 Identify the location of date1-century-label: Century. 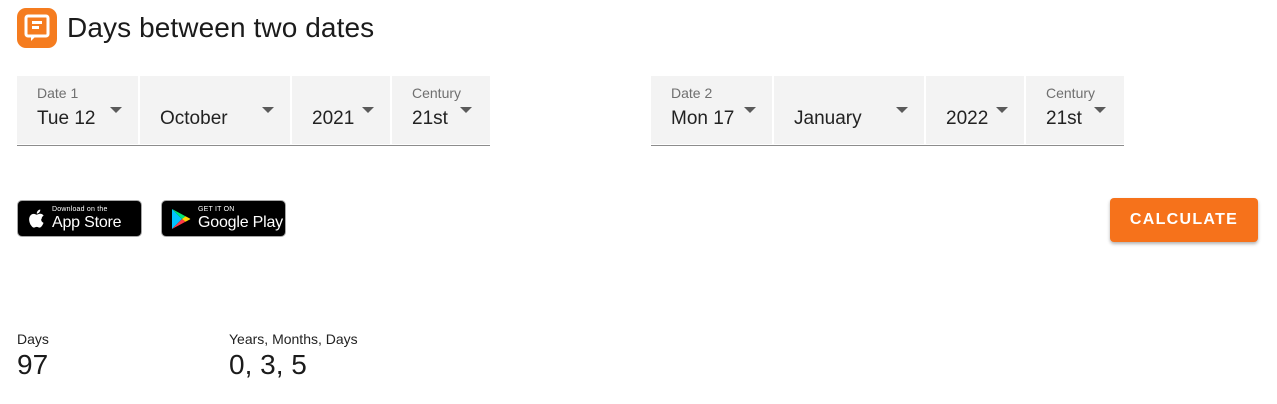
(437, 93).